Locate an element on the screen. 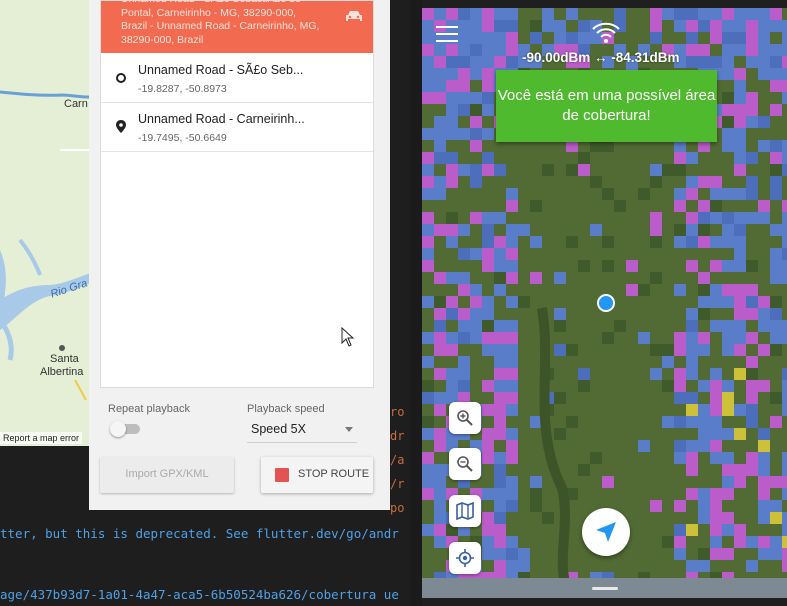 This screenshot has height=606, width=787. navigation-arrow-icon is located at coordinates (606, 532).